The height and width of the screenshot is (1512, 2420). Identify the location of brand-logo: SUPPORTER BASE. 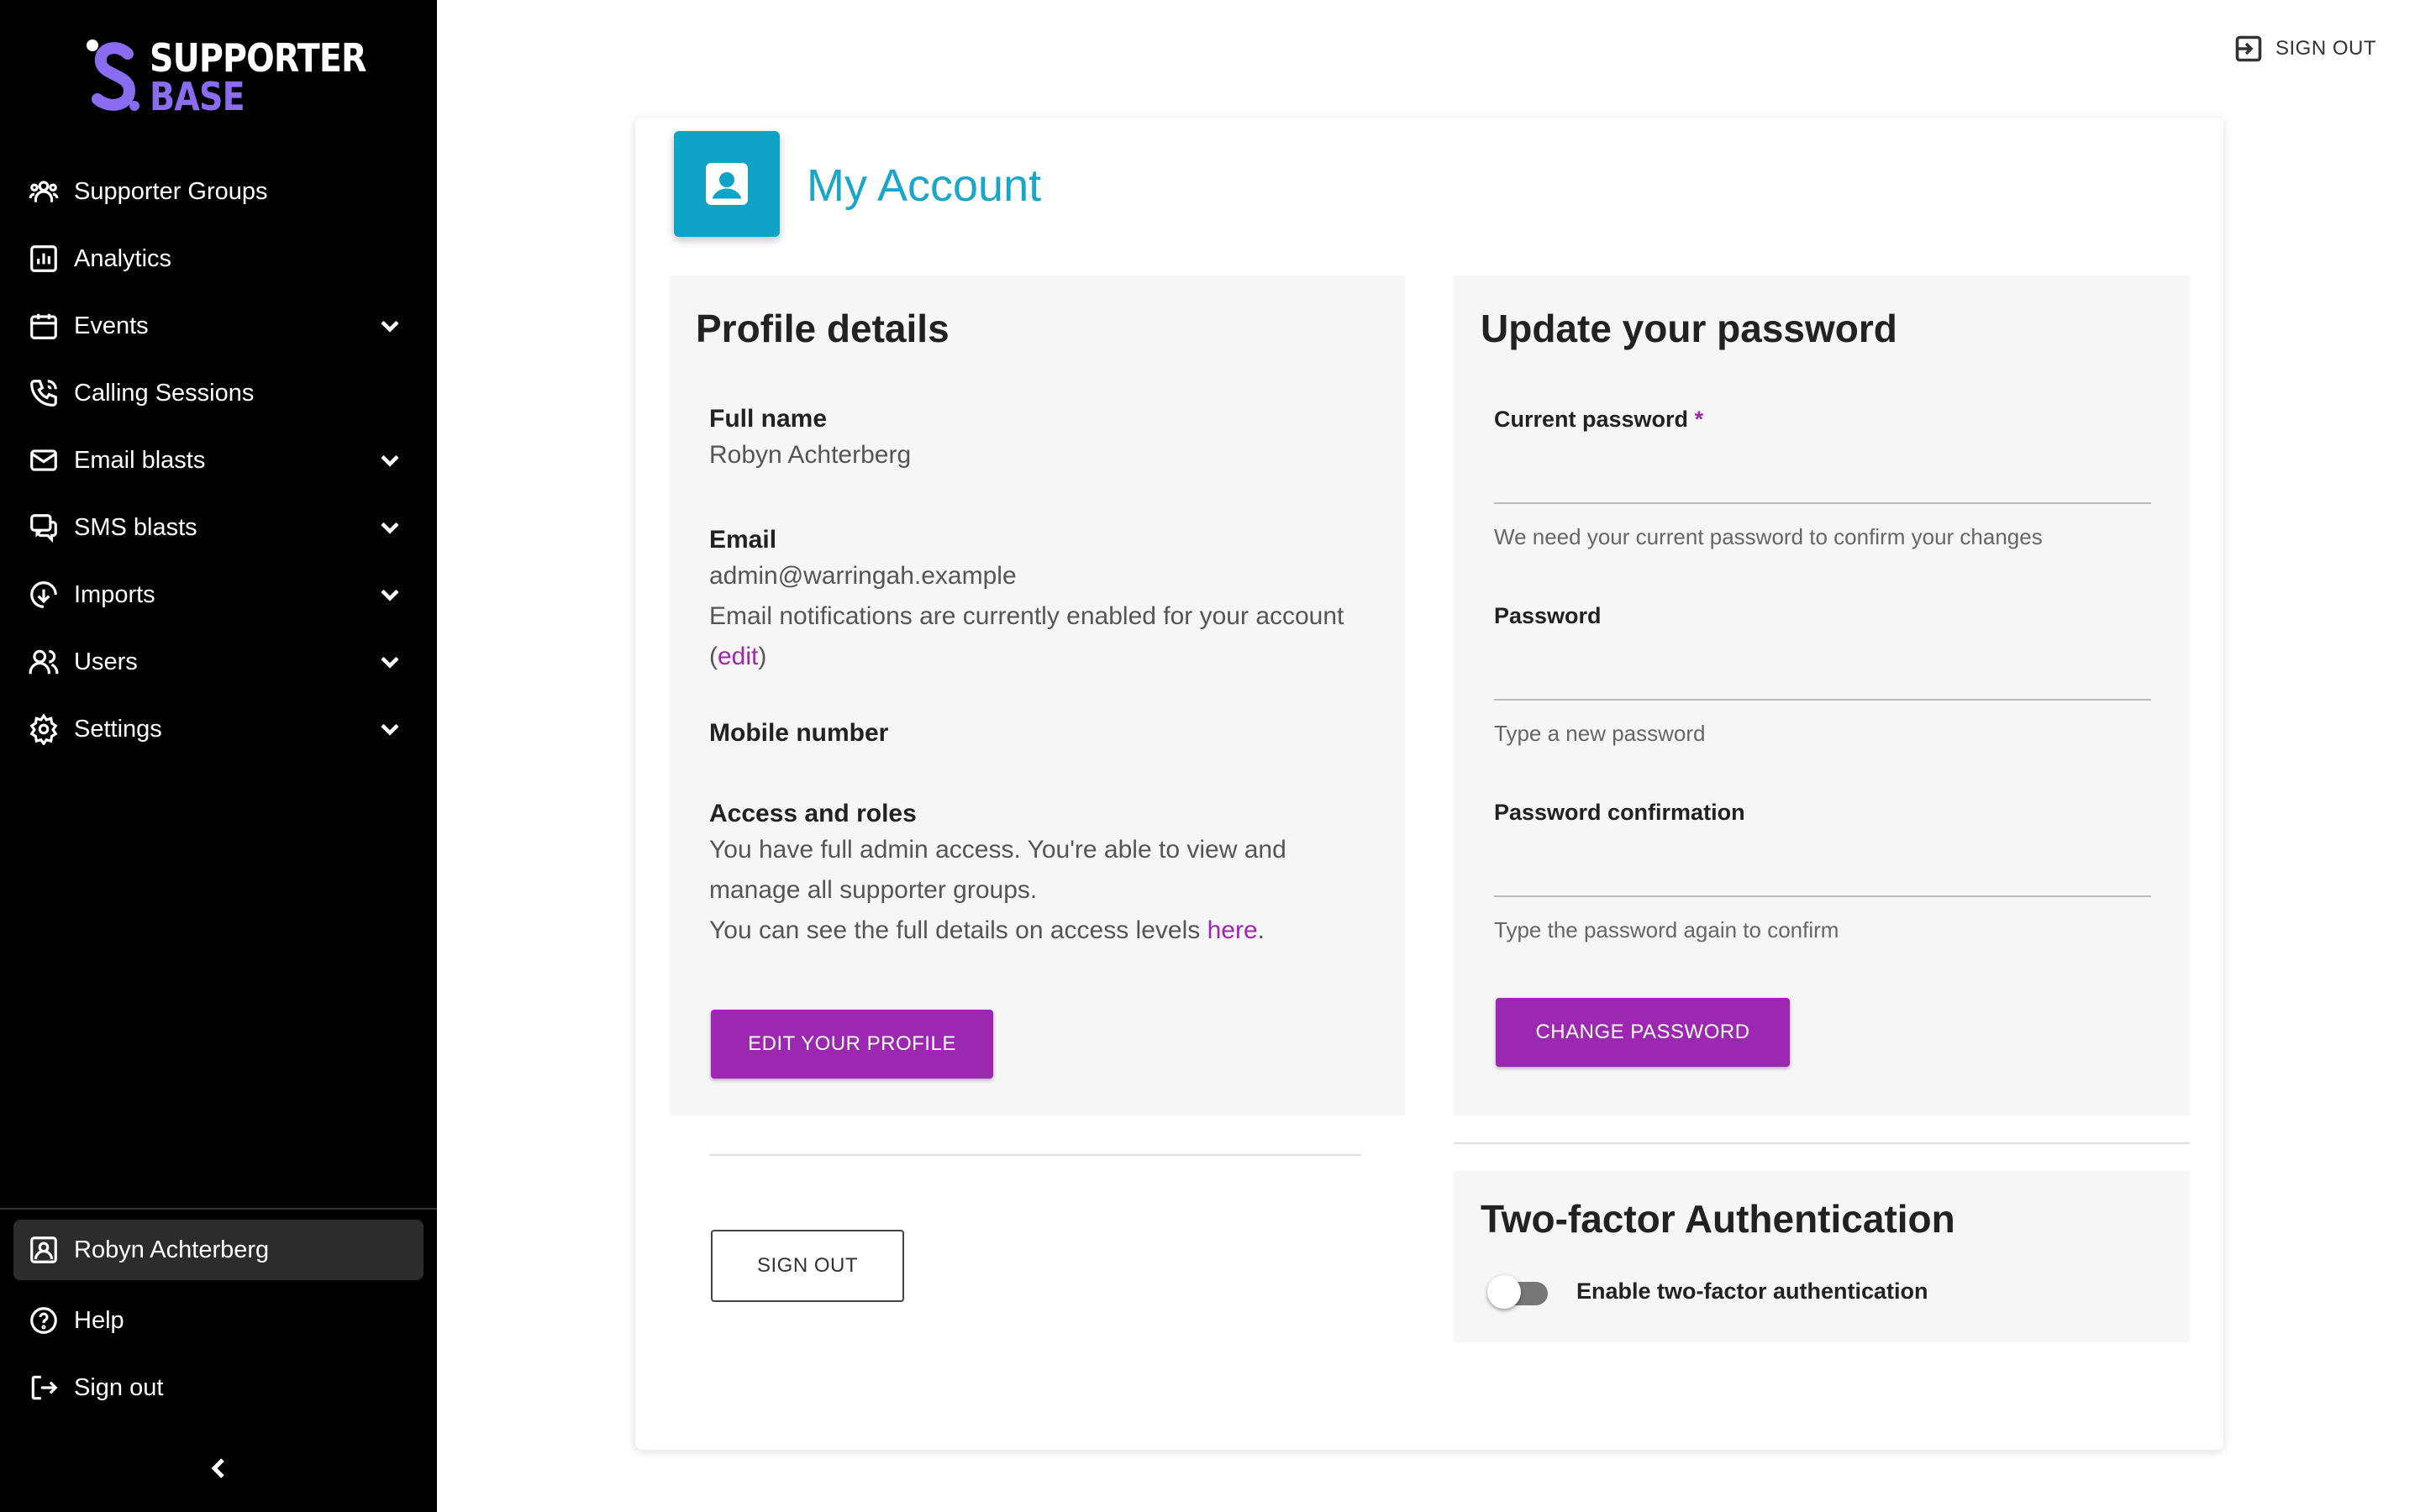
(225, 76).